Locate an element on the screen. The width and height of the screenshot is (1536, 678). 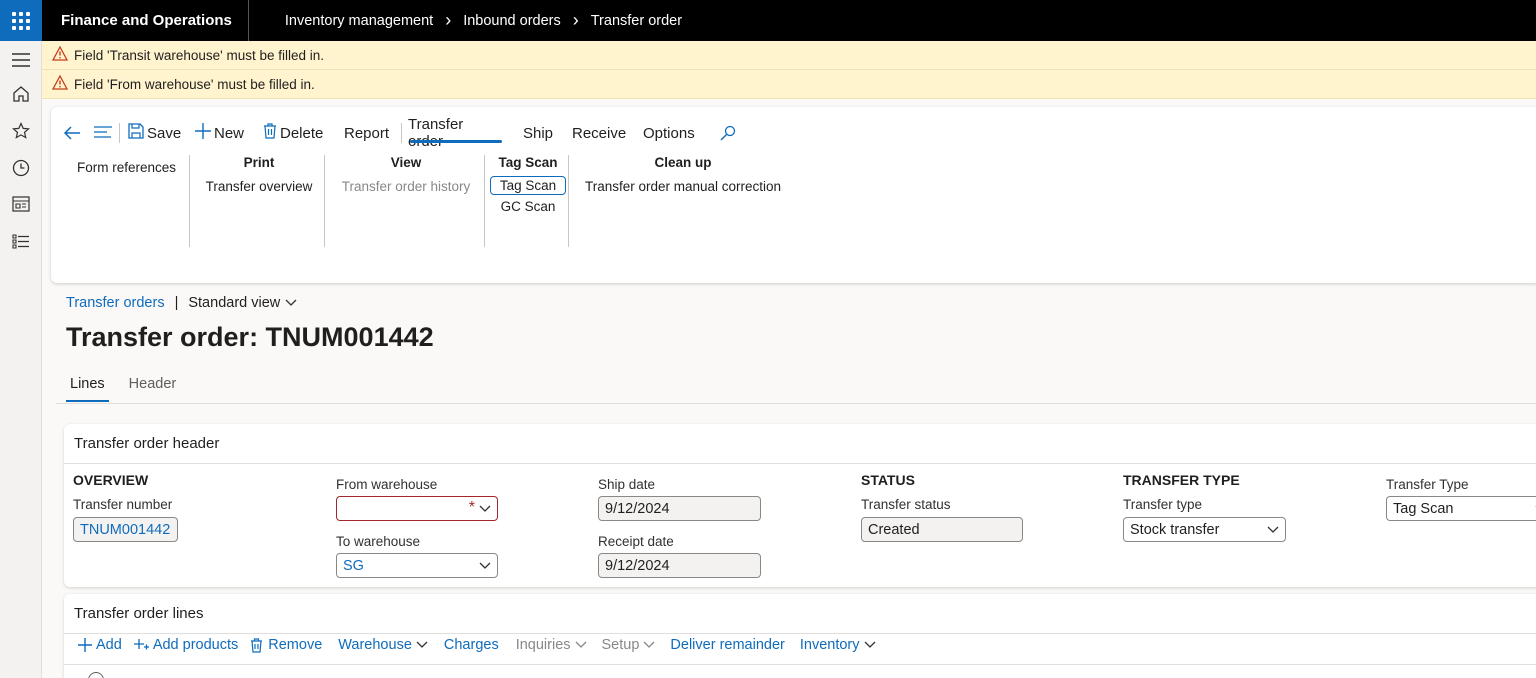
card-title: Transfer order header is located at coordinates (800, 444).